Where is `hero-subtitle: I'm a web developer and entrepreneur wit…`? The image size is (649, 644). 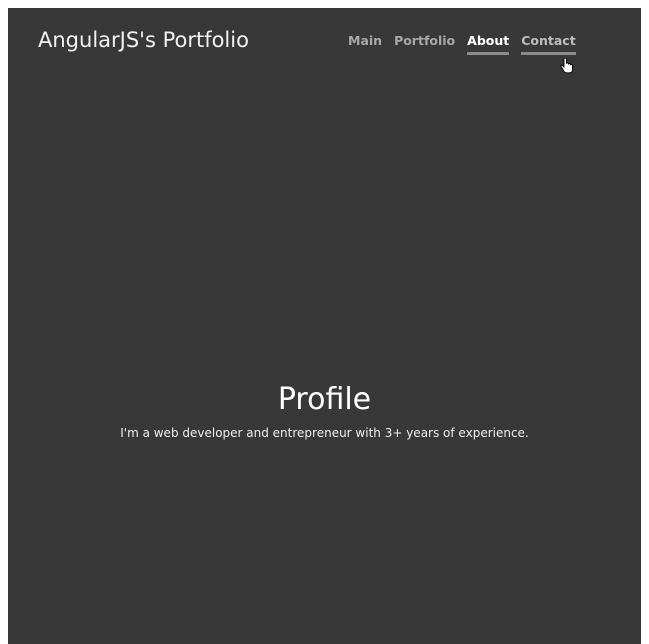
hero-subtitle: I'm a web developer and entrepreneur wit… is located at coordinates (324, 433).